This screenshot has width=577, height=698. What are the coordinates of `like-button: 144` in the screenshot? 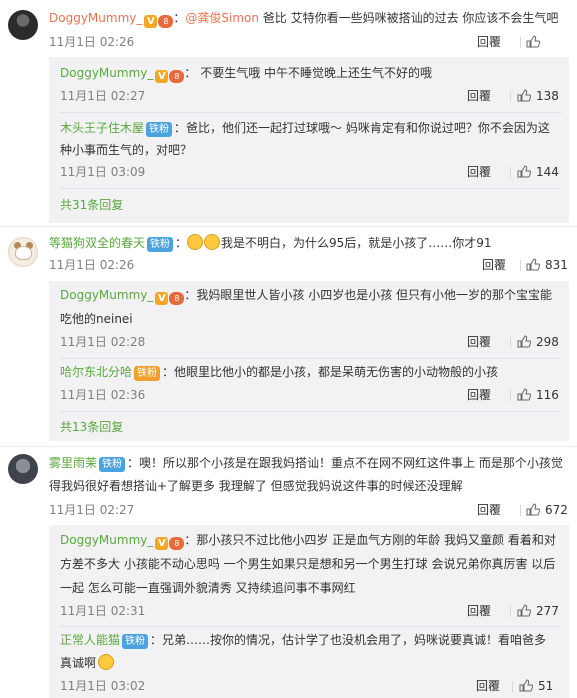 It's located at (538, 172).